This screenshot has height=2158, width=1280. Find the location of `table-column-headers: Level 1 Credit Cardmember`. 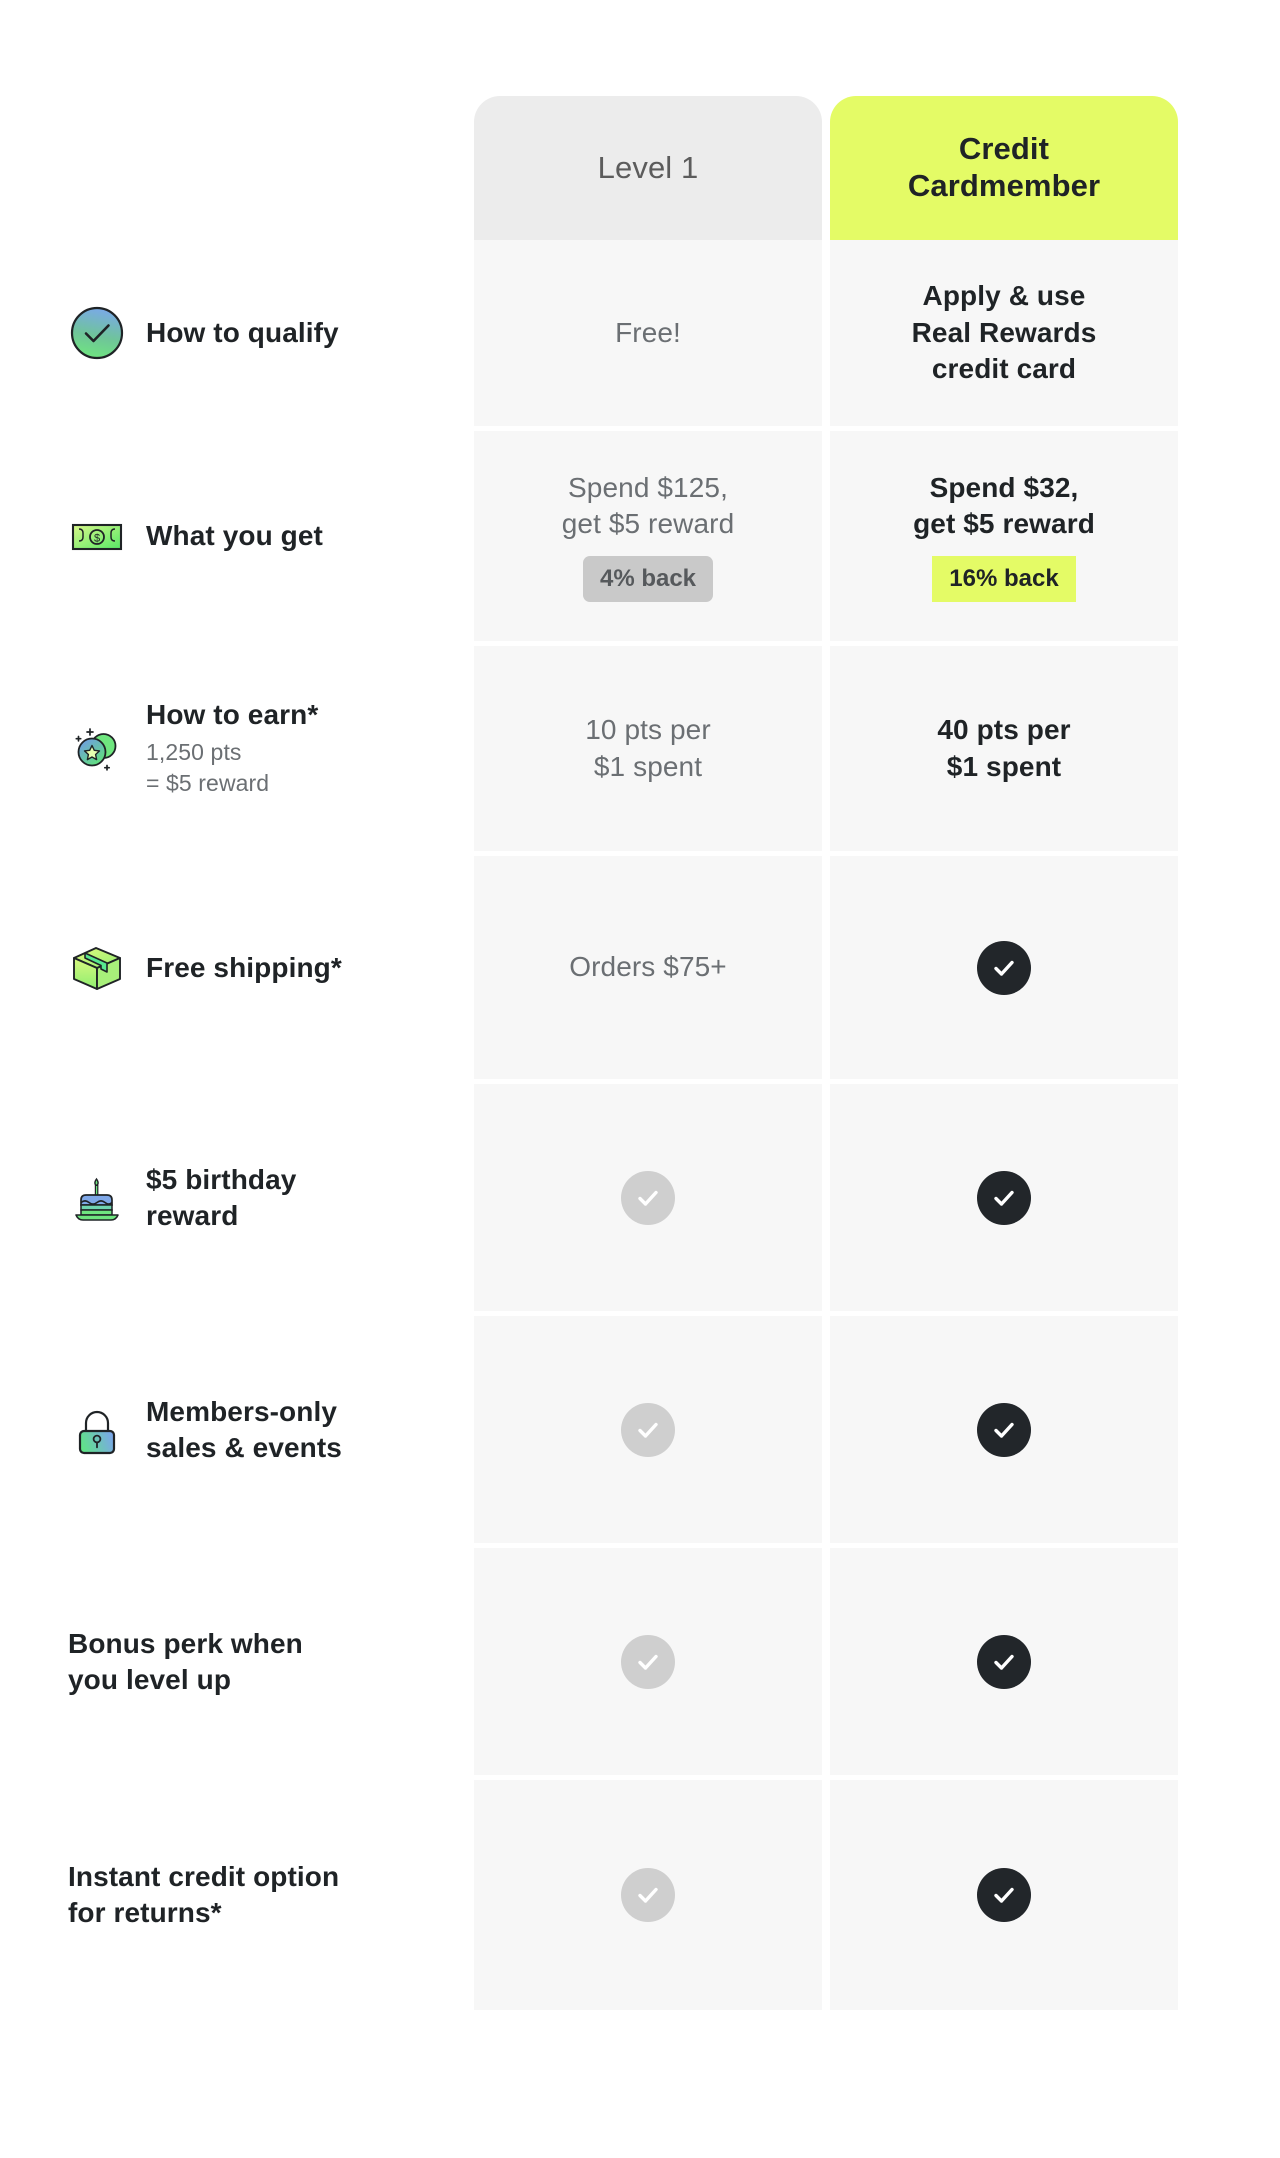

table-column-headers: Level 1 Credit Cardmember is located at coordinates (640, 168).